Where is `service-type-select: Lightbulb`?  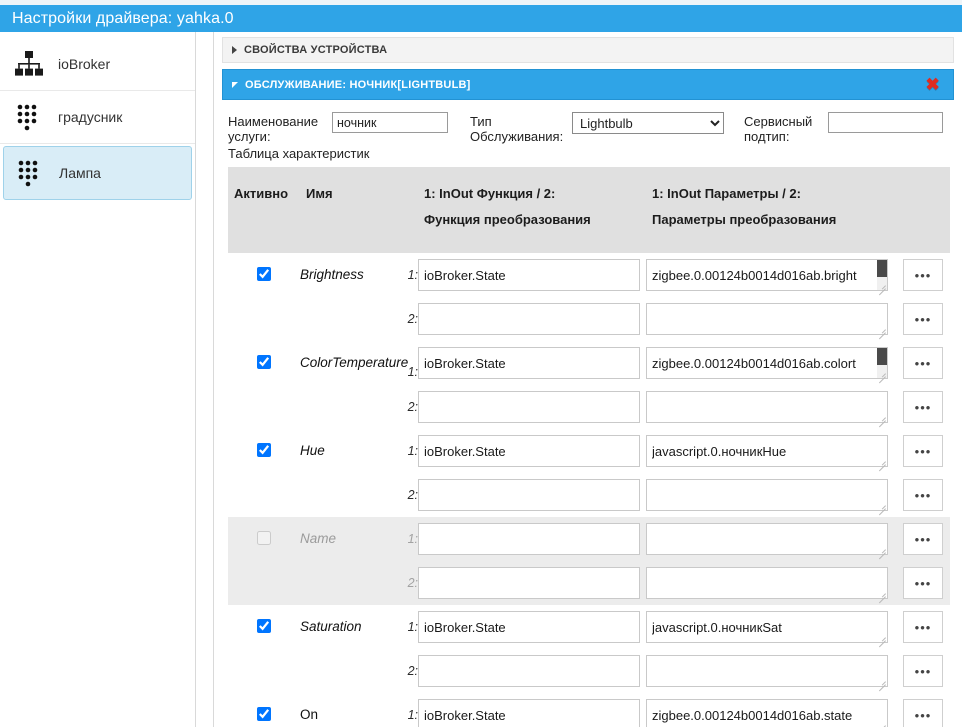
service-type-select: Lightbulb is located at coordinates (648, 123).